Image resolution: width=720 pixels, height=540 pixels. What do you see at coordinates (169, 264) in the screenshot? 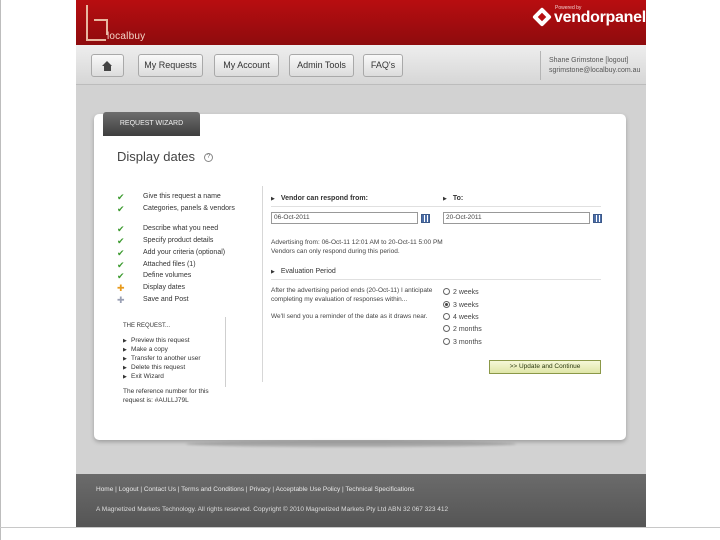
I see `wizard-step-label: Attached files (1)` at bounding box center [169, 264].